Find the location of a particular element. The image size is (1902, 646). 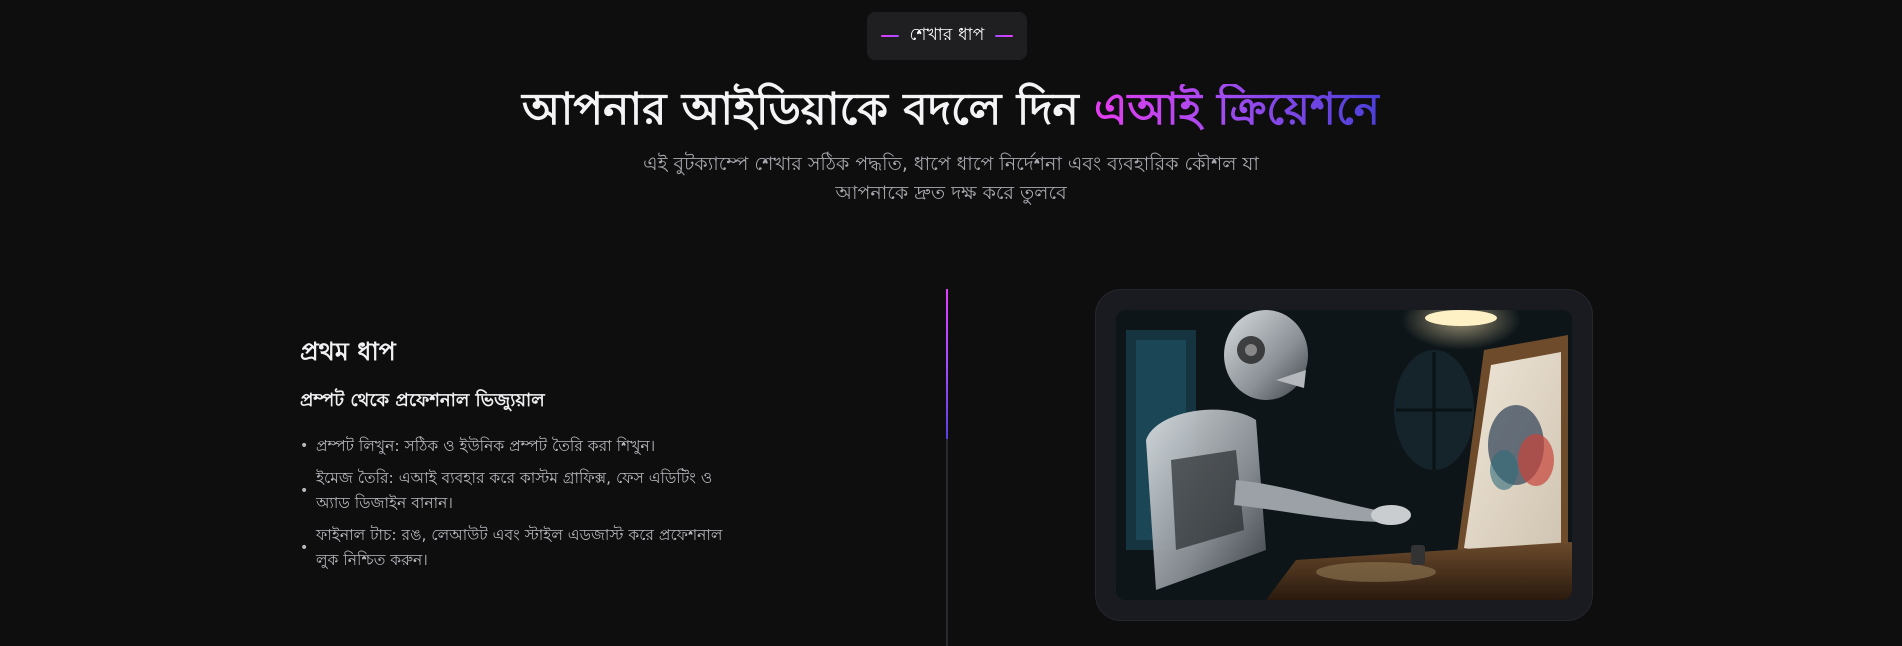

section-title: আপনার আইডিয়াকে বদলে দিন এআই ক্রিয়েশনে is located at coordinates (951, 110).